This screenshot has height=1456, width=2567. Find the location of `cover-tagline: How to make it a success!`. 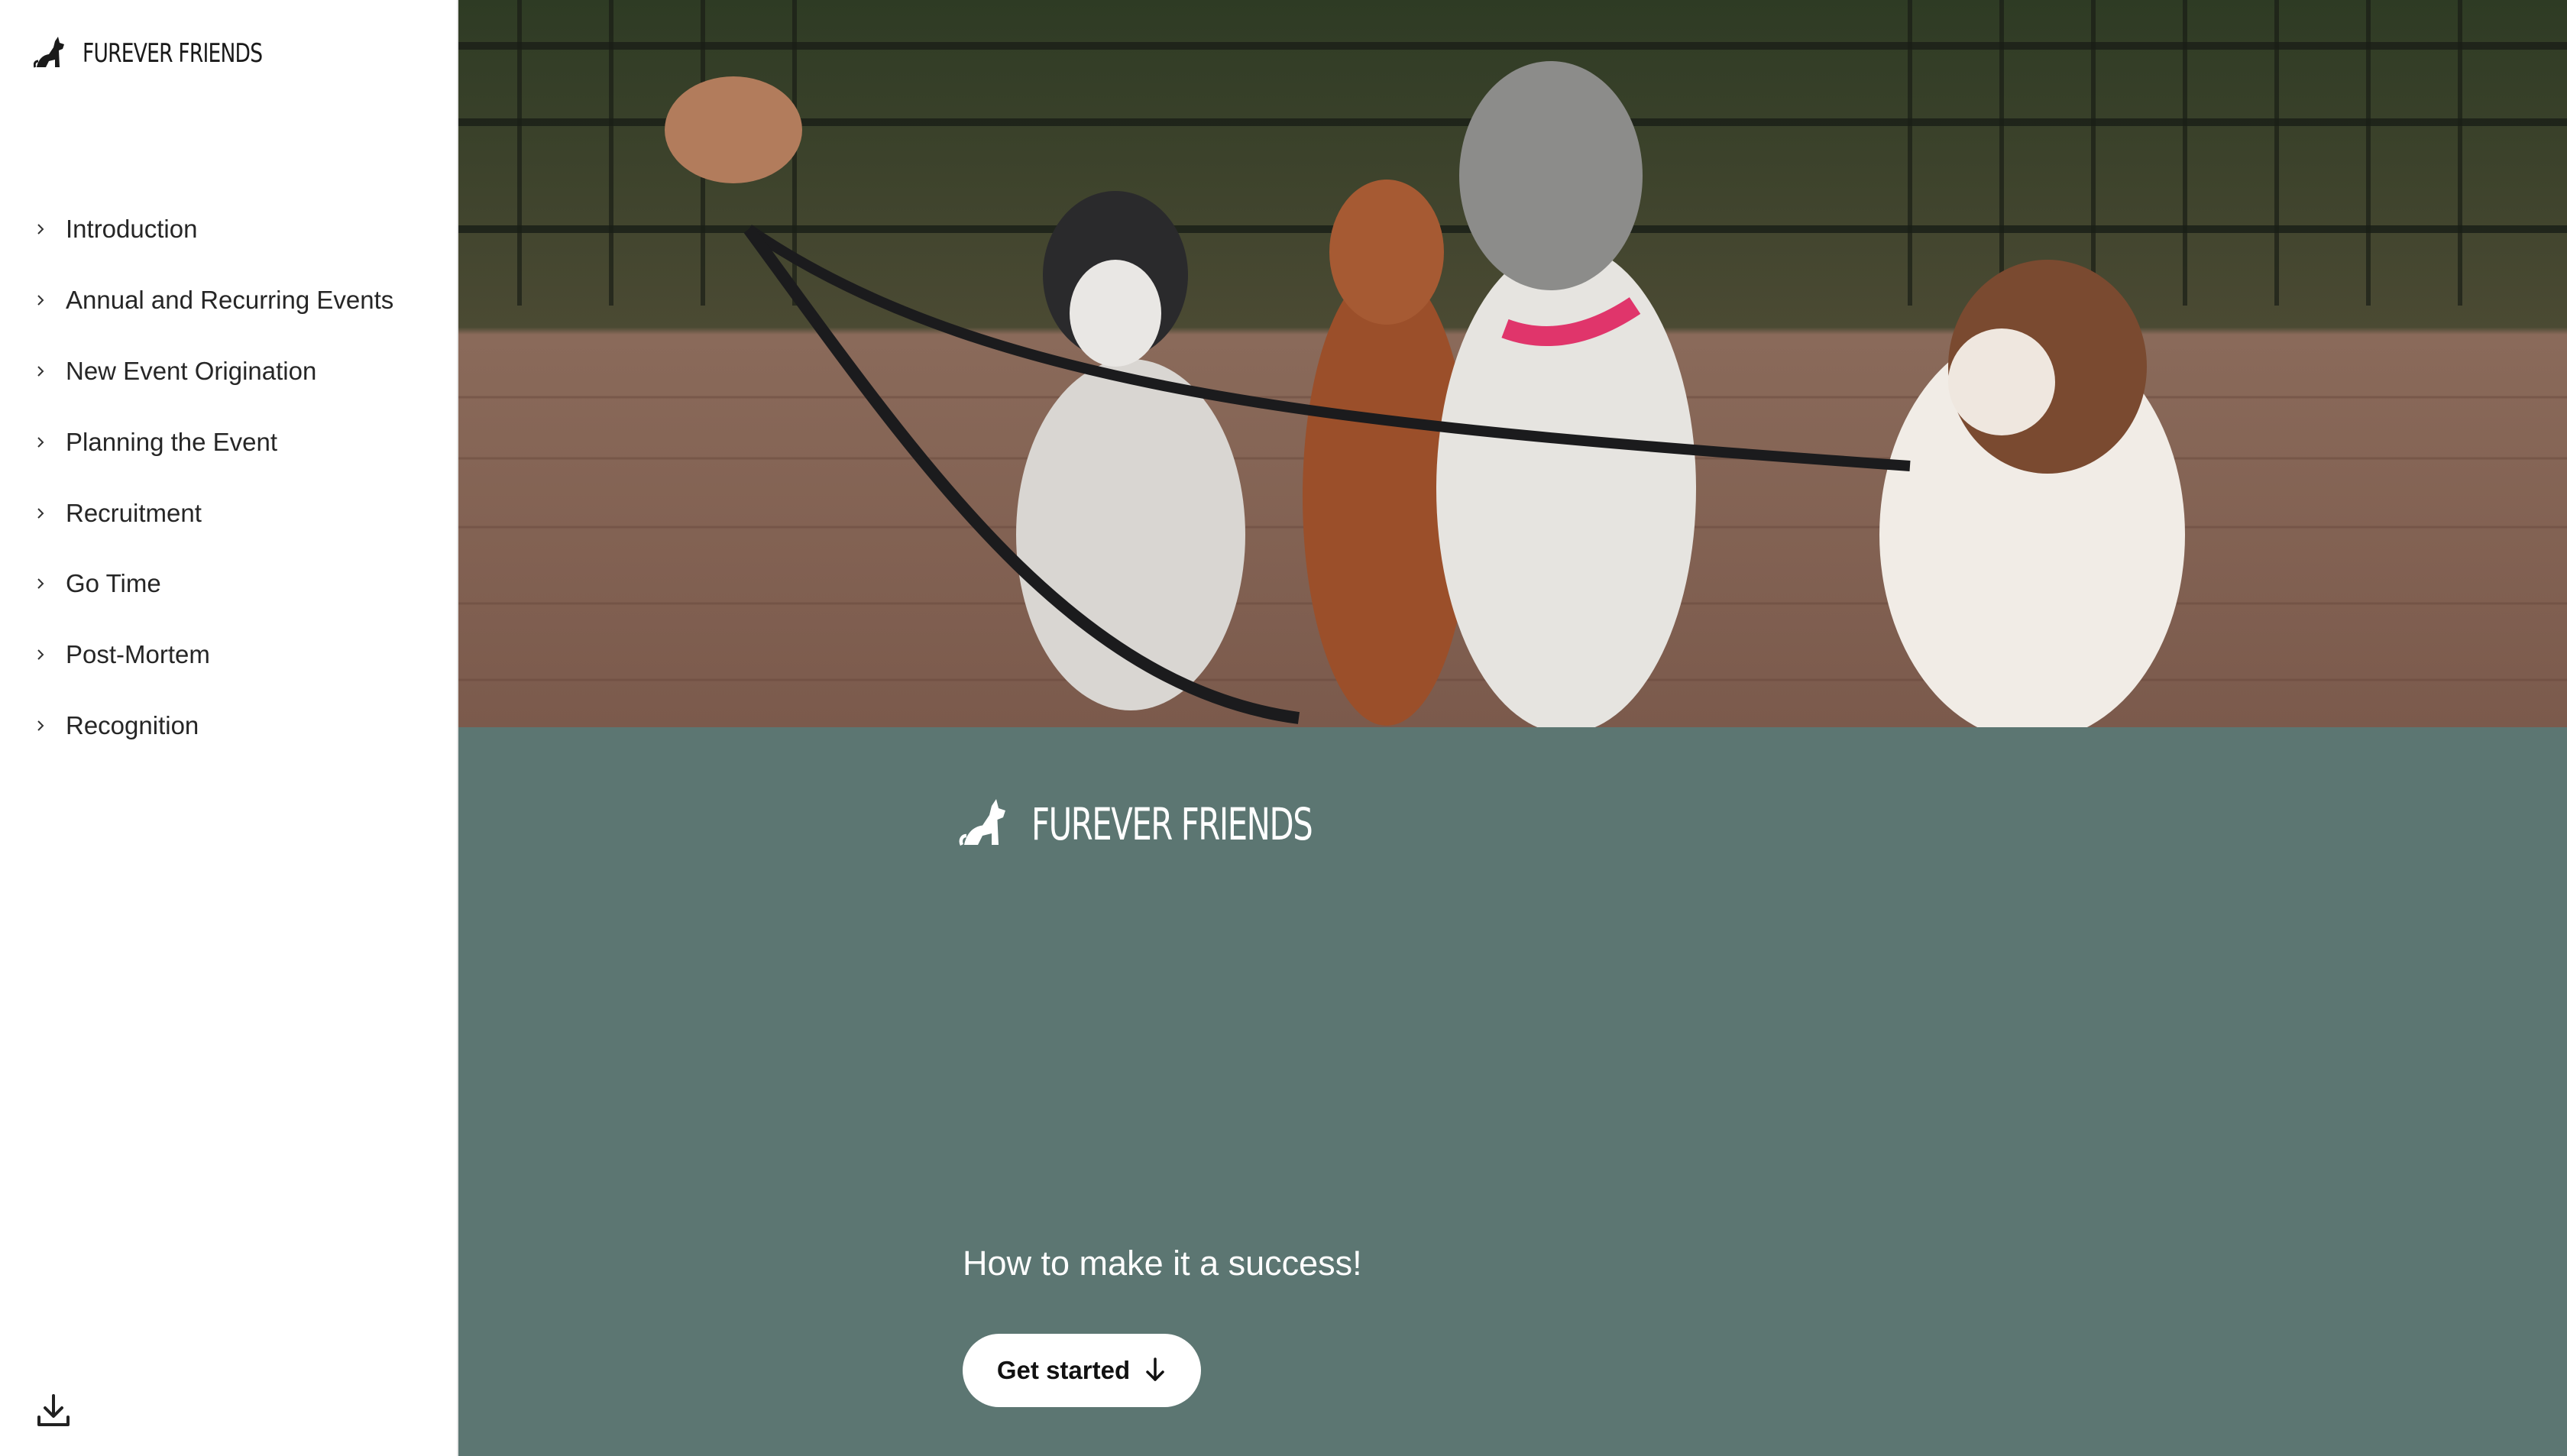

cover-tagline: How to make it a success! is located at coordinates (1162, 1263).